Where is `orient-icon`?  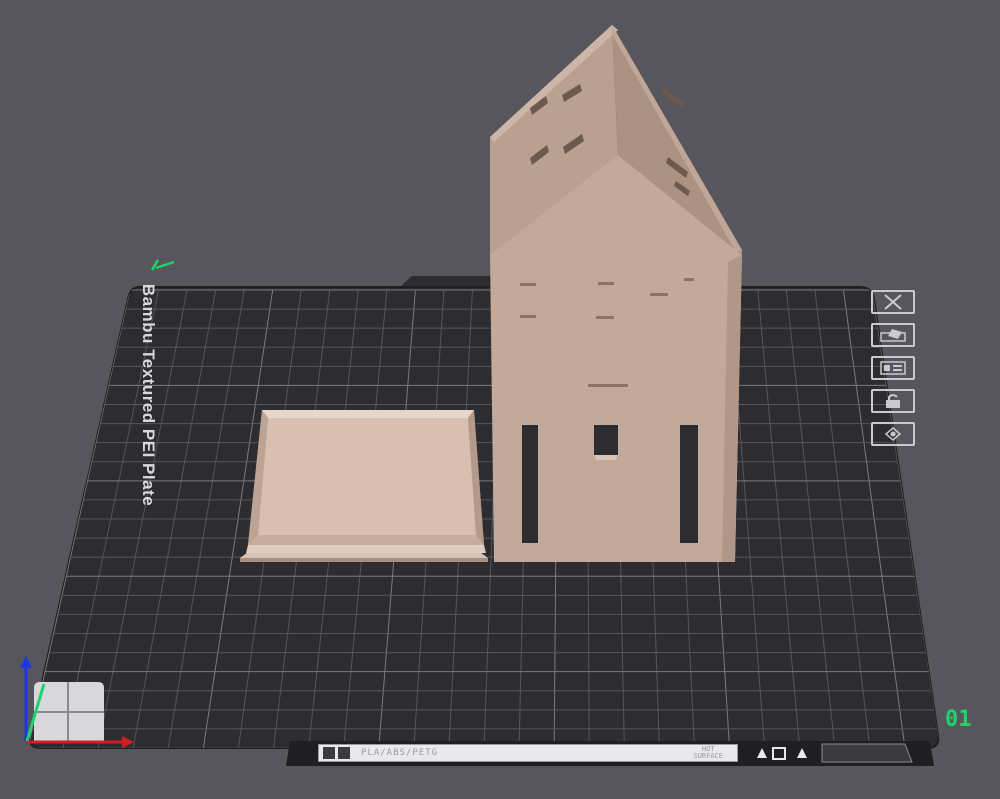 orient-icon is located at coordinates (893, 335).